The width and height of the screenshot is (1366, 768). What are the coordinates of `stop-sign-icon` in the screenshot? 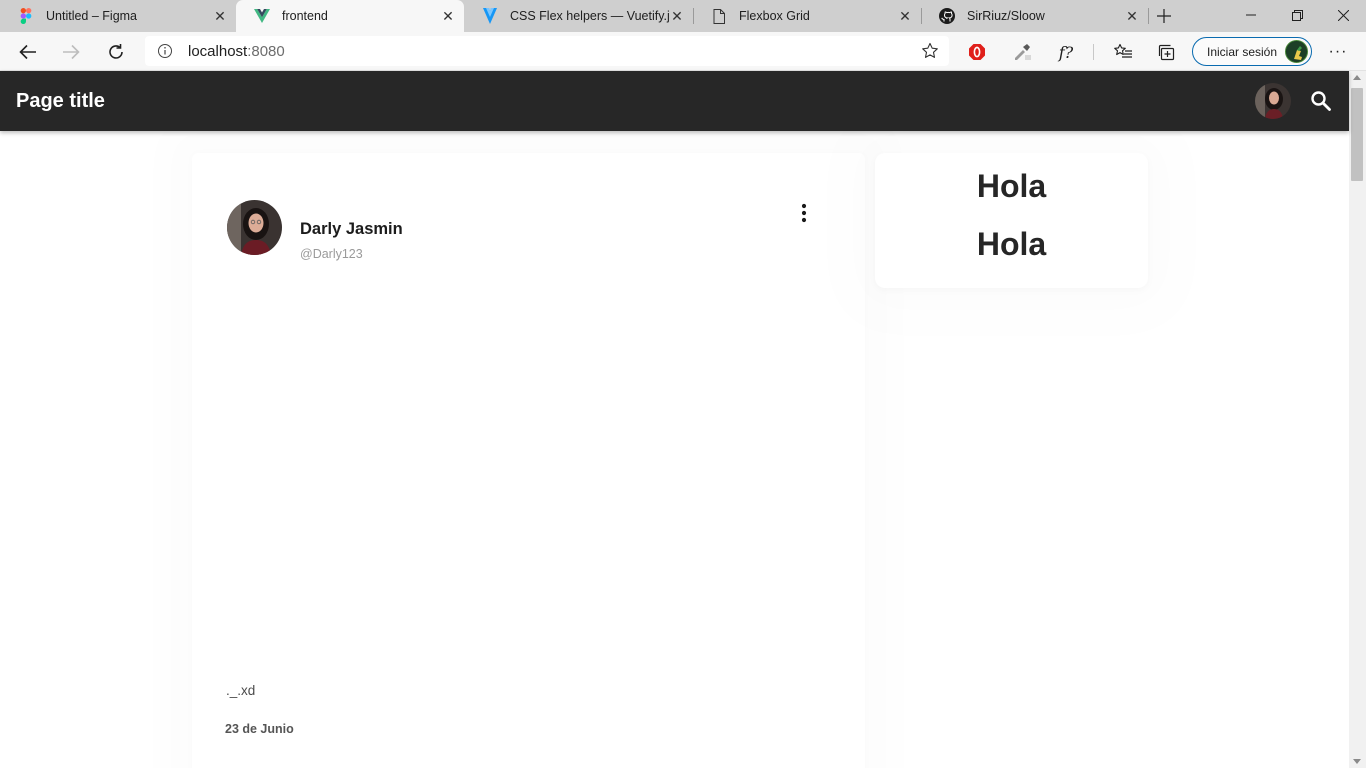 It's located at (977, 52).